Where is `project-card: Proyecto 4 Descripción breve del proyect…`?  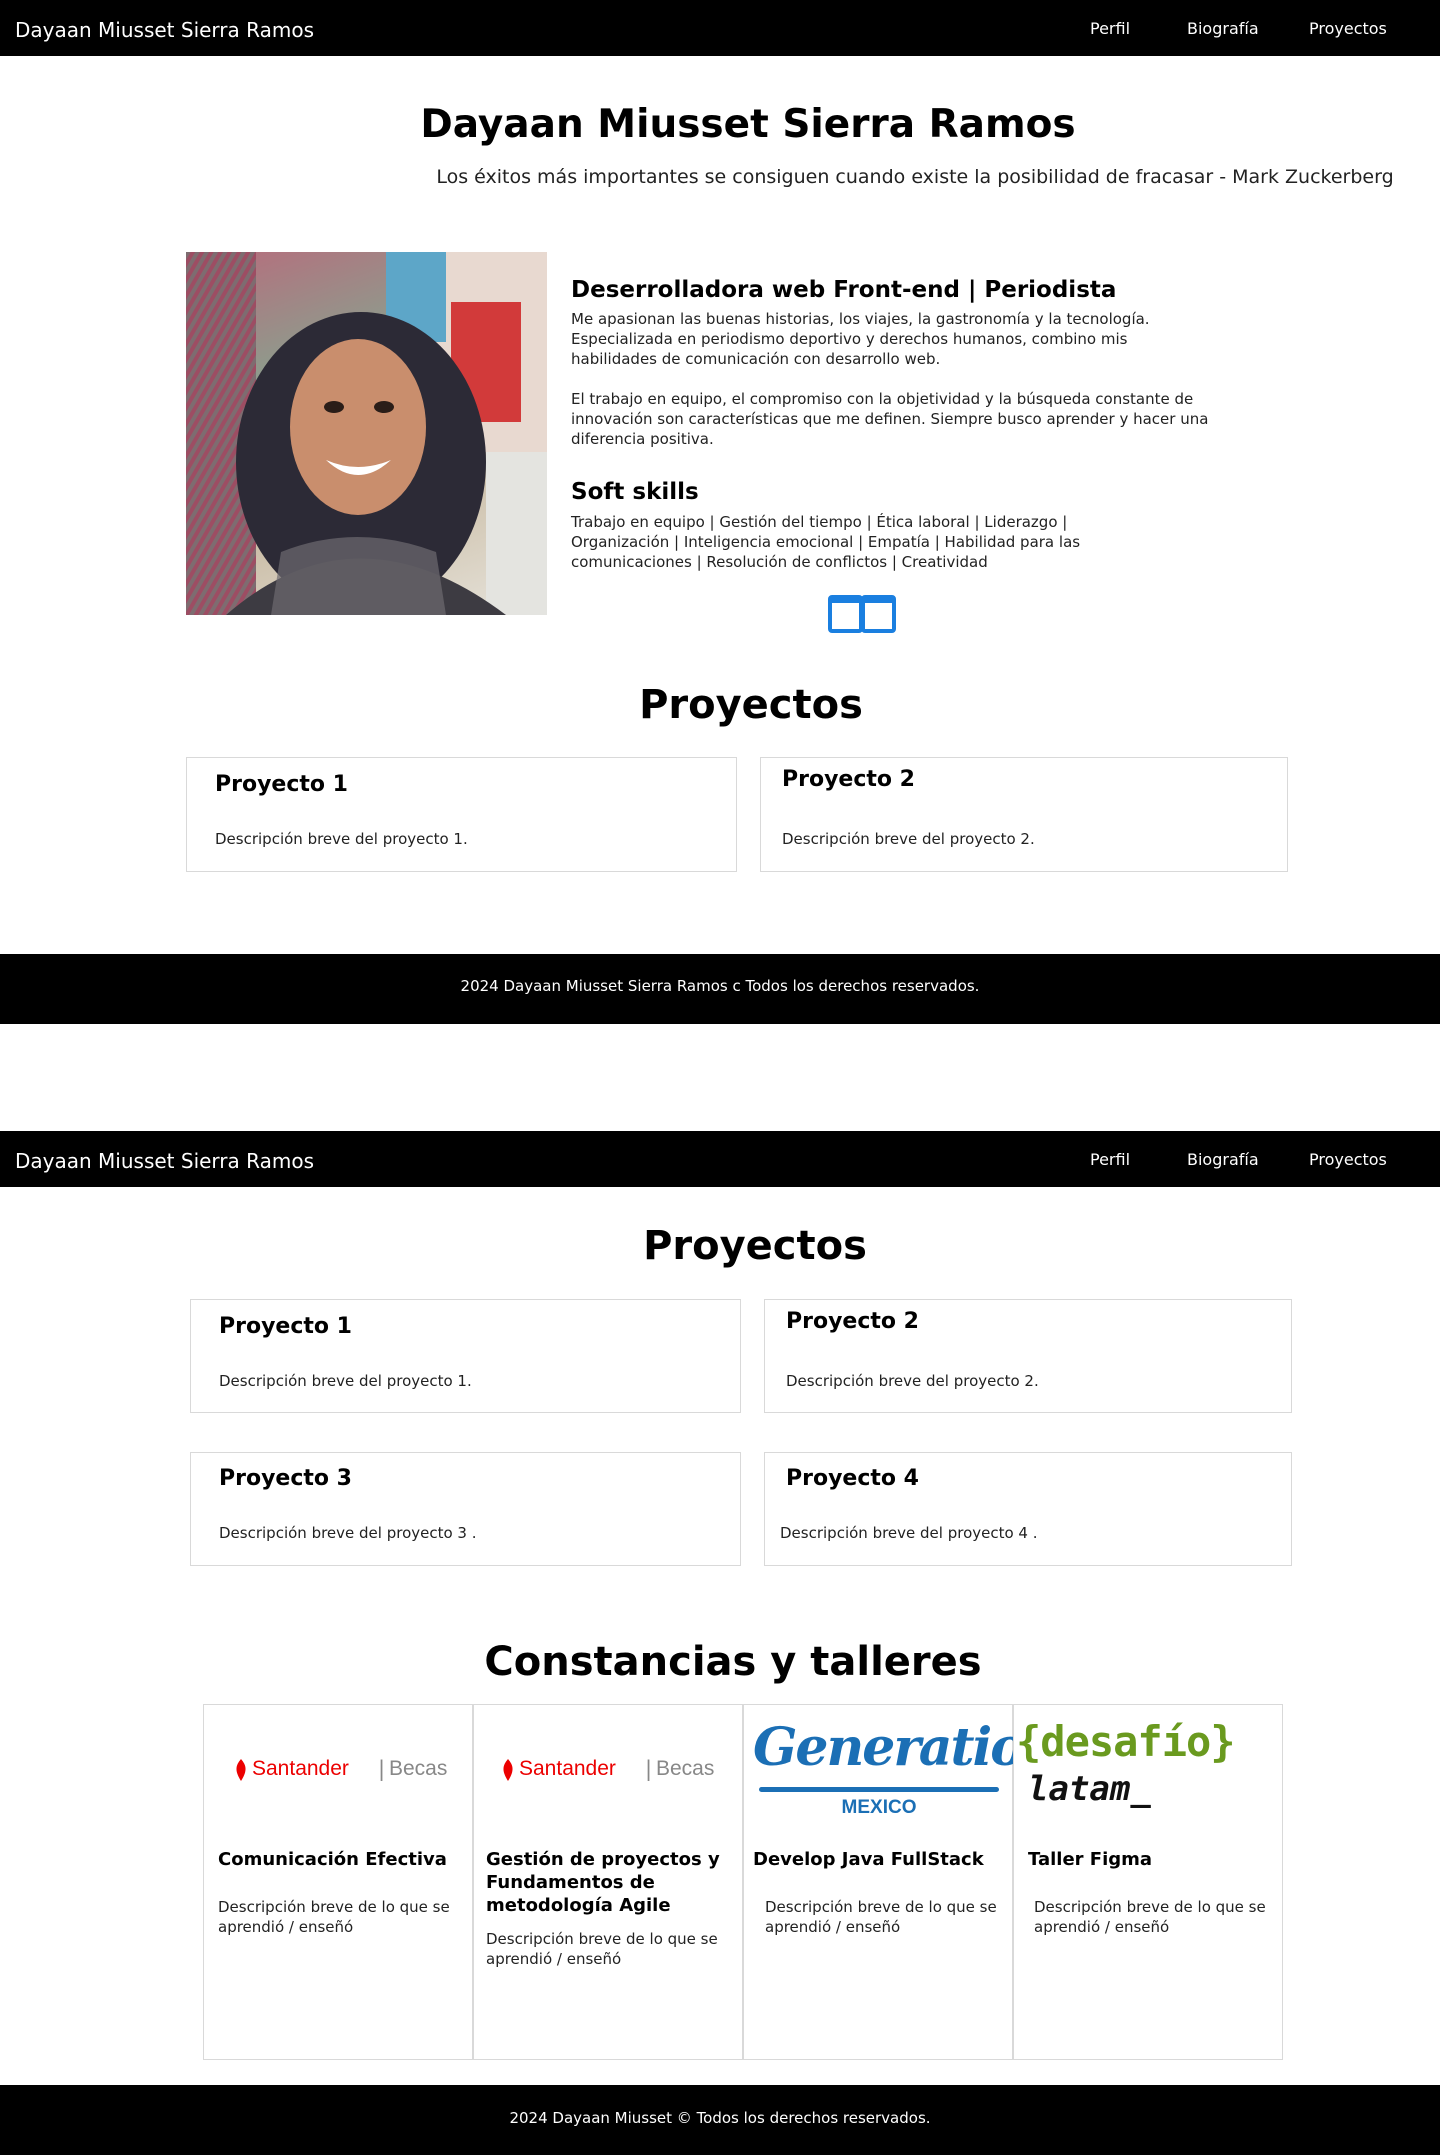 project-card: Proyecto 4 Descripción breve del proyect… is located at coordinates (1028, 1509).